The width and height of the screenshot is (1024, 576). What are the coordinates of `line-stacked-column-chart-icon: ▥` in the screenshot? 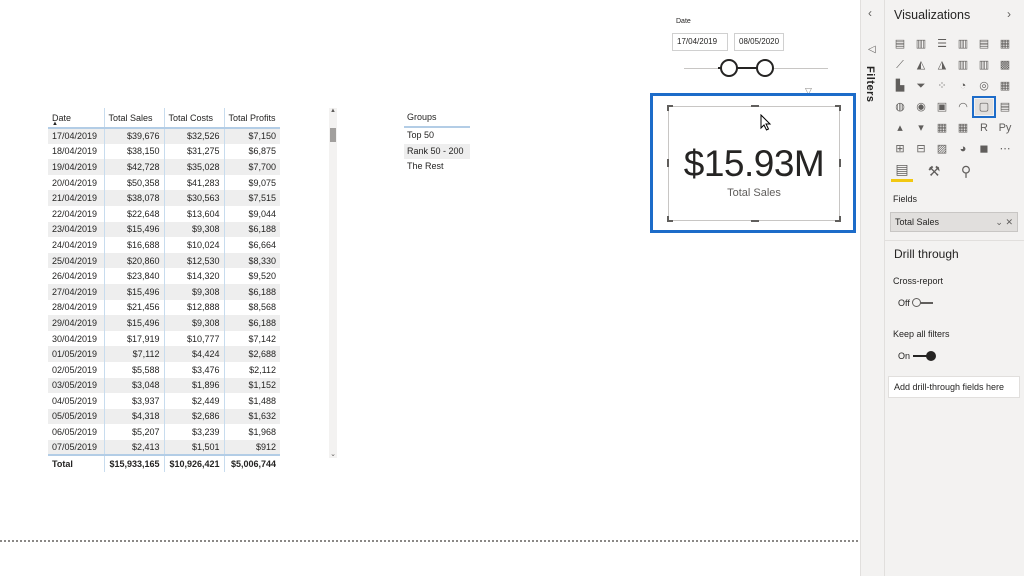 It's located at (984, 65).